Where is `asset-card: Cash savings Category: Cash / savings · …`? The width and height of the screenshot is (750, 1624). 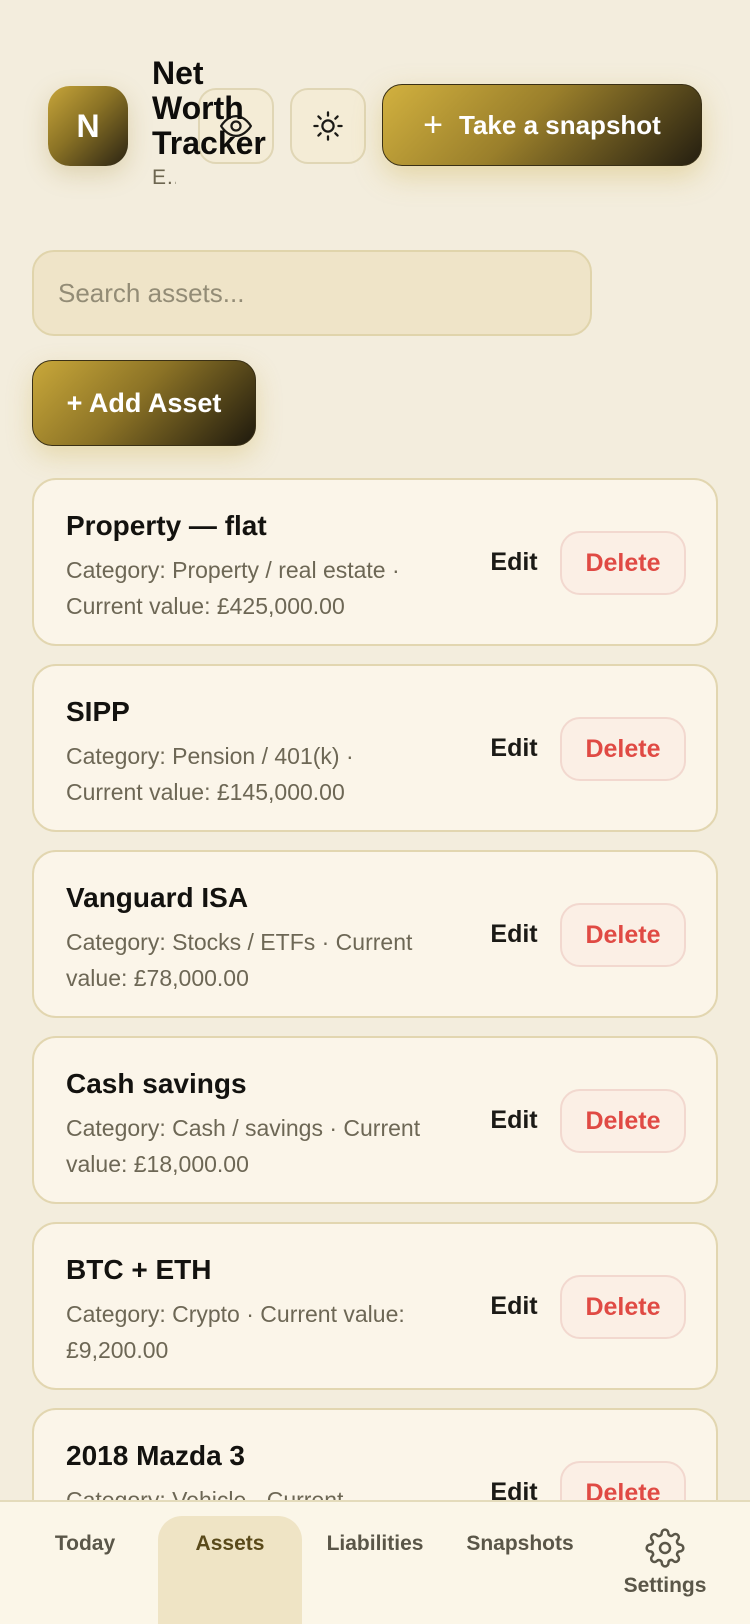 asset-card: Cash savings Category: Cash / savings · … is located at coordinates (375, 1120).